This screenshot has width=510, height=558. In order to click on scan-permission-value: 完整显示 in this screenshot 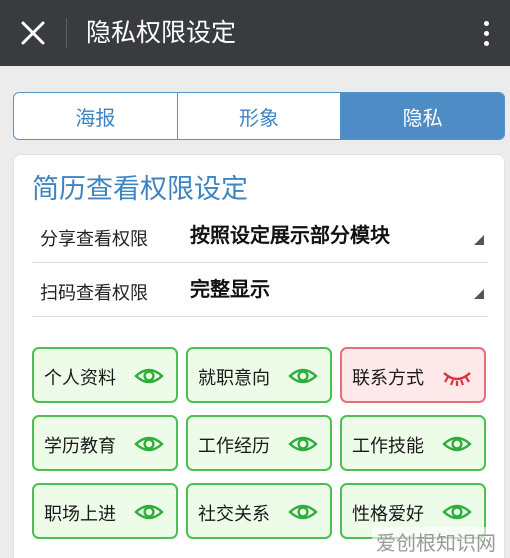, I will do `click(230, 287)`.